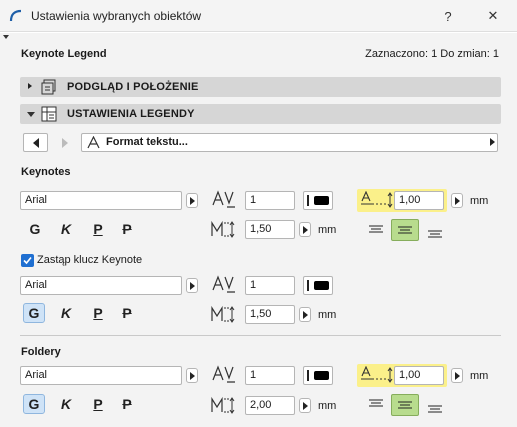  Describe the element at coordinates (270, 314) in the screenshot. I see `replace-size-field: 1,50` at that location.